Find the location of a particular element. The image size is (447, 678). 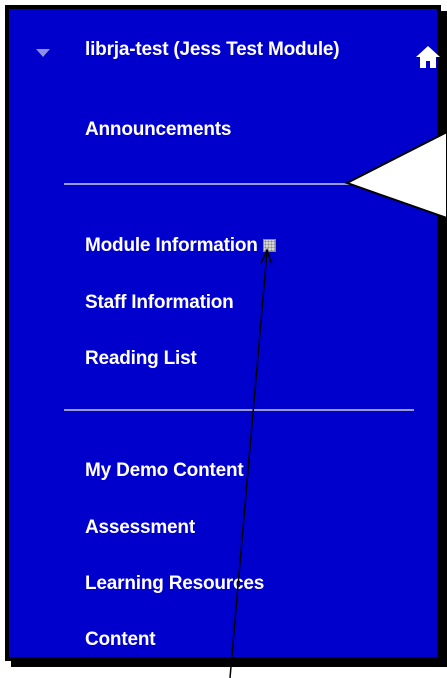

external-link-icon is located at coordinates (269, 245).